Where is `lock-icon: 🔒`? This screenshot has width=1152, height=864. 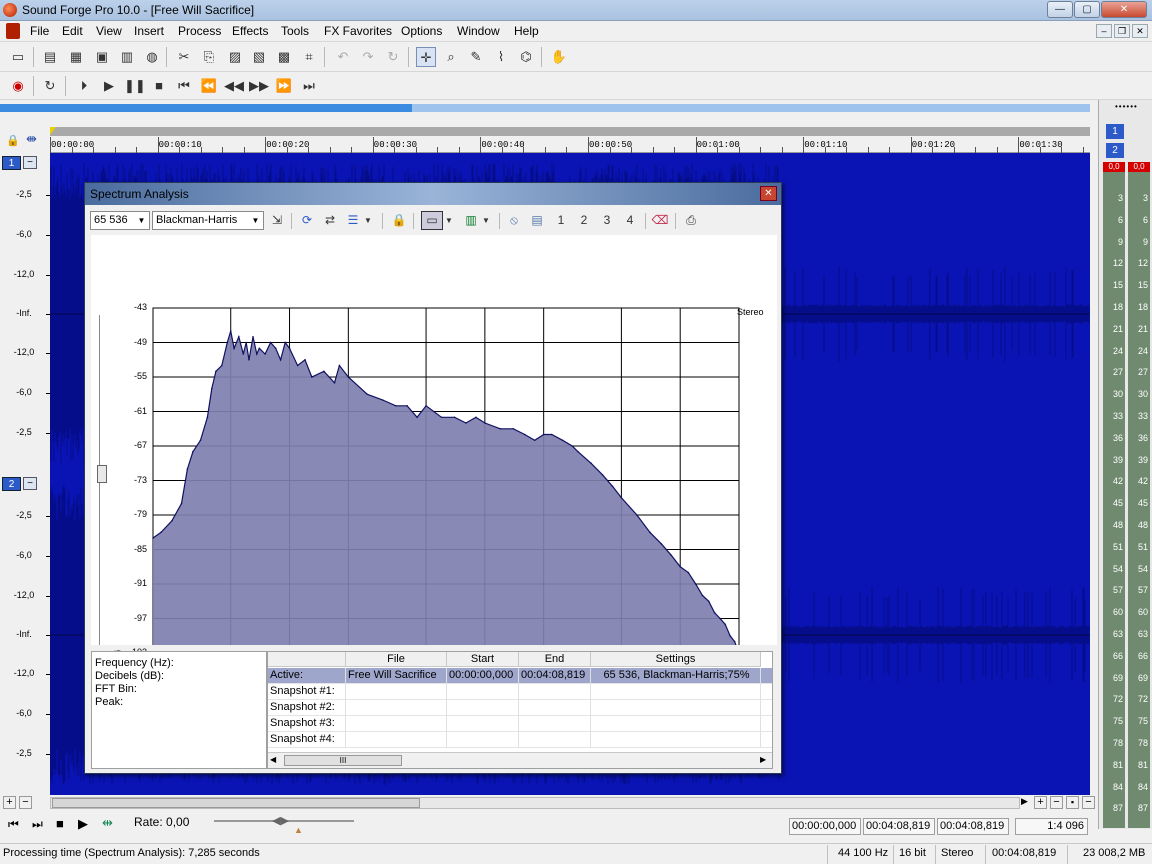
lock-icon: 🔒 is located at coordinates (13, 140).